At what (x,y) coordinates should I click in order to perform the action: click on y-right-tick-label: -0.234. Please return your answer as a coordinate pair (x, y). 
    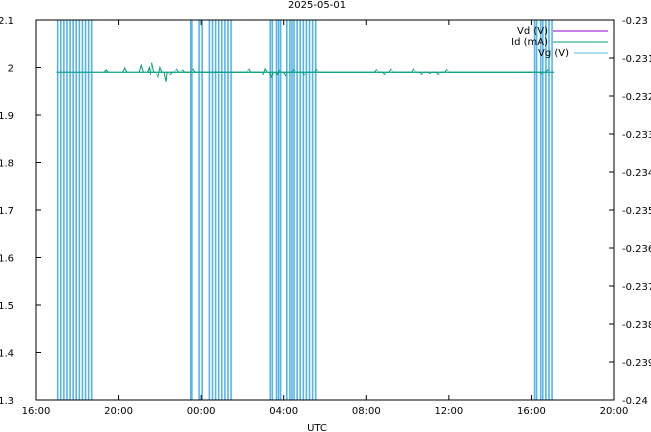
    Looking at the image, I should click on (636, 173).